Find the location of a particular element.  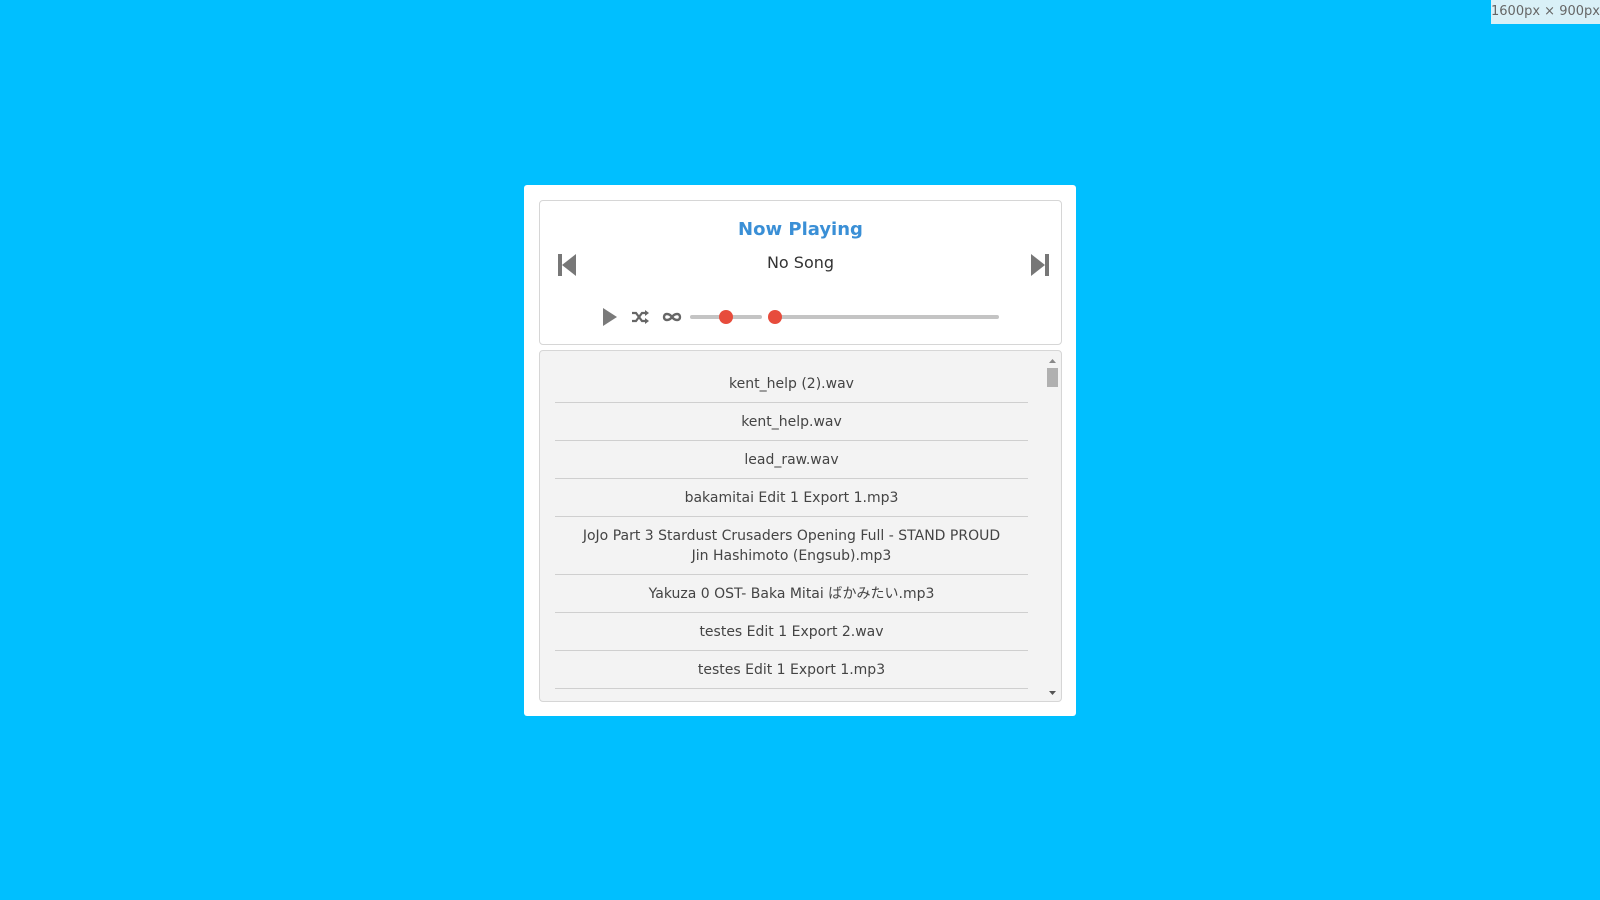

playlist-track-item: testes Edit 1 Export 1.mp3 is located at coordinates (791, 670).